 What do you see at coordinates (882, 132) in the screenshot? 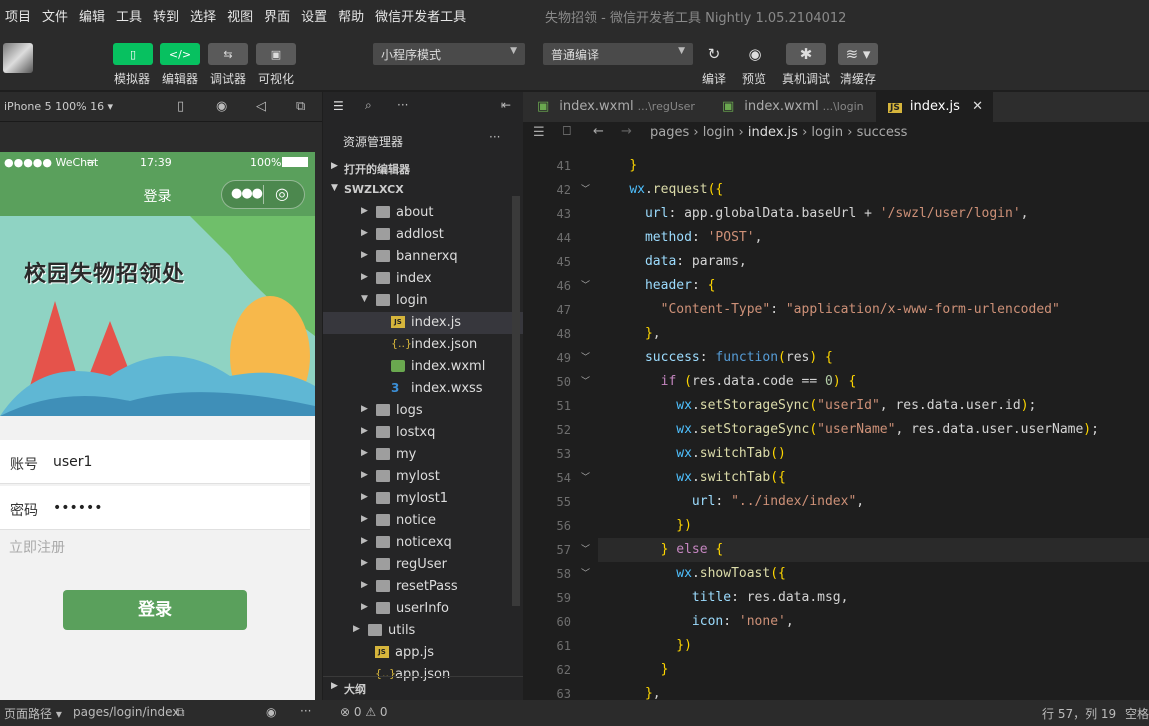
I see `breadcrumb-item: success` at bounding box center [882, 132].